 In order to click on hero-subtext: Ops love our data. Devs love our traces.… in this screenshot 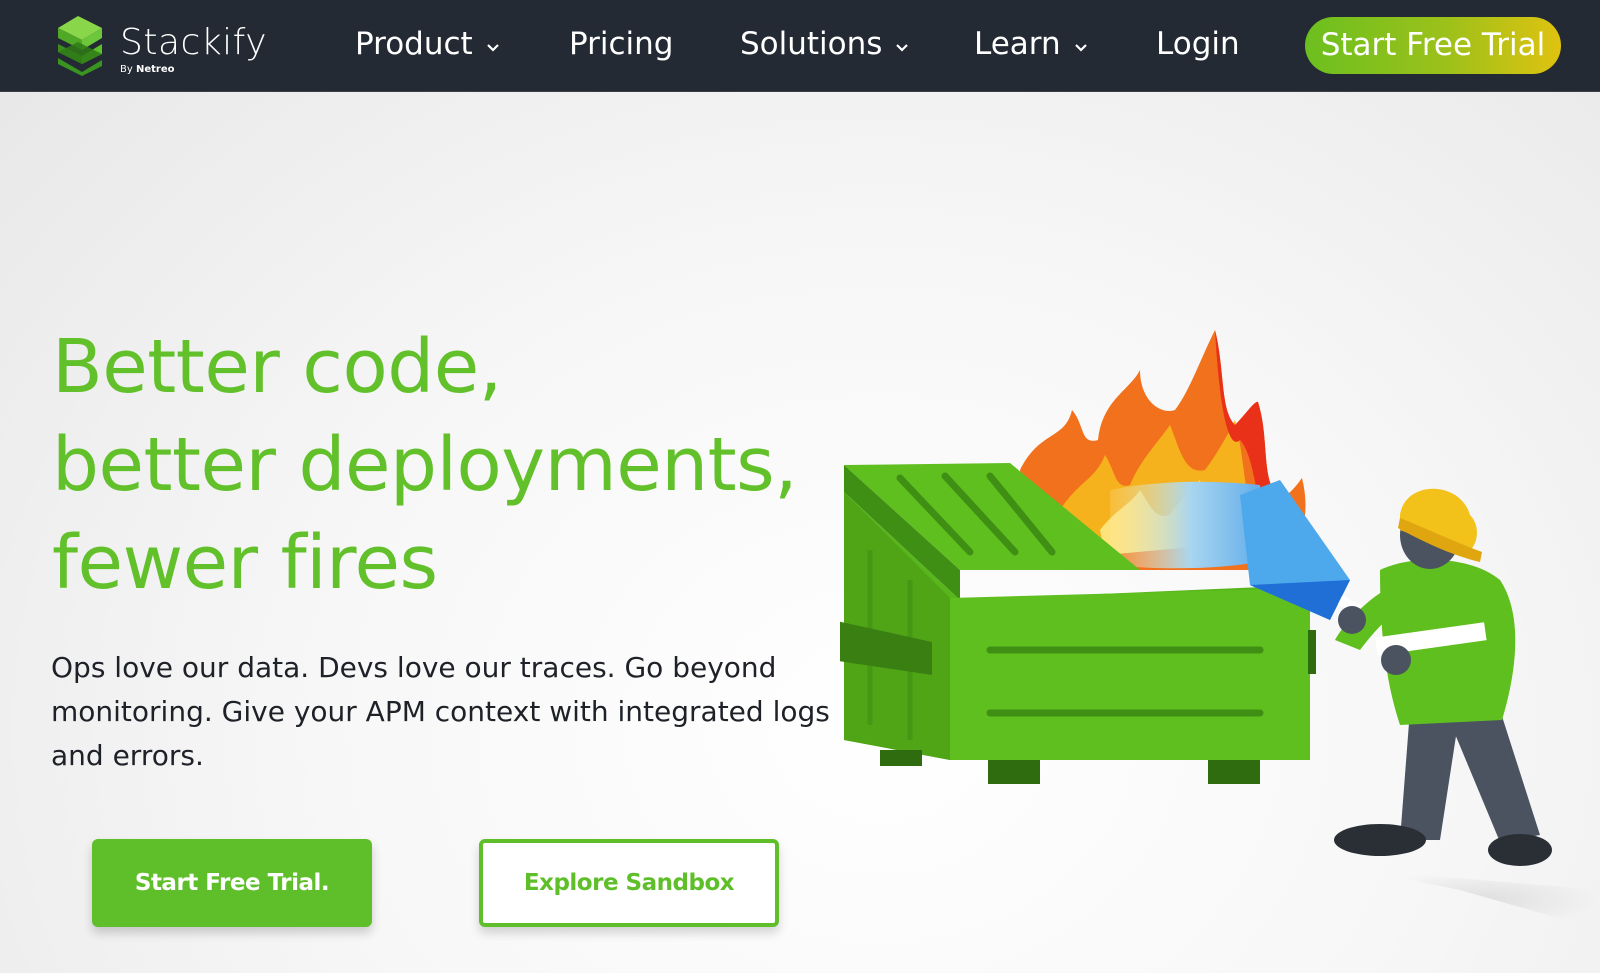, I will do `click(440, 711)`.